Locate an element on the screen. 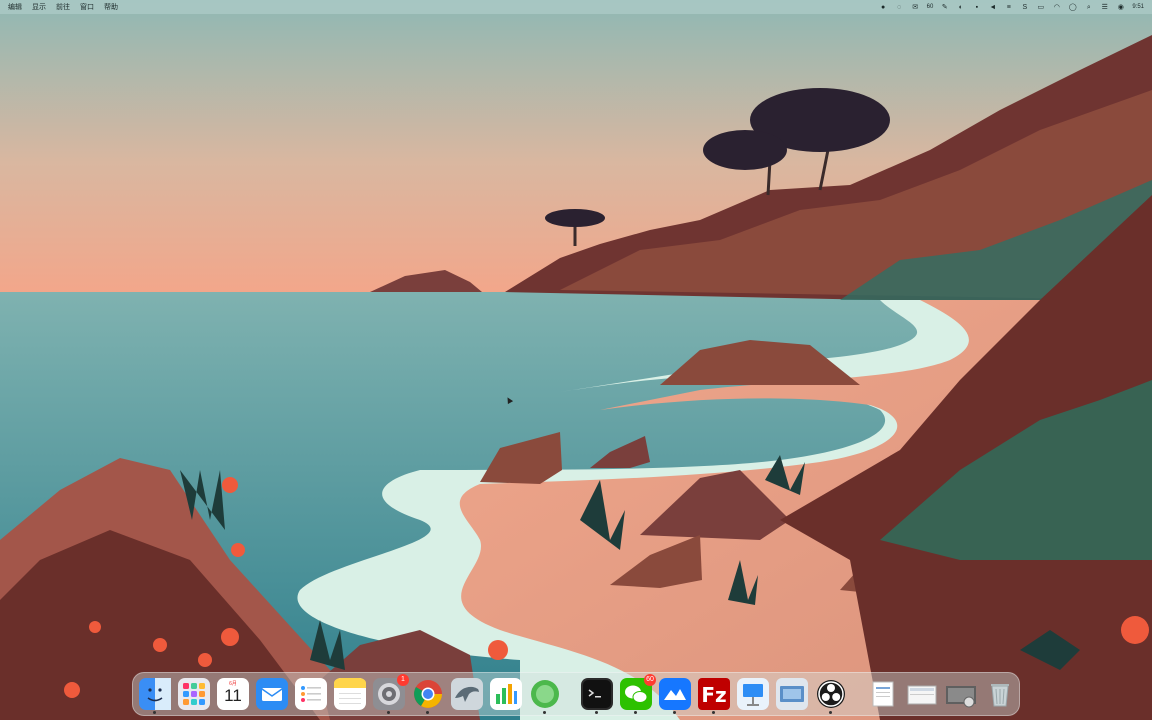  search-icon: ⌕ is located at coordinates (1088, 7).